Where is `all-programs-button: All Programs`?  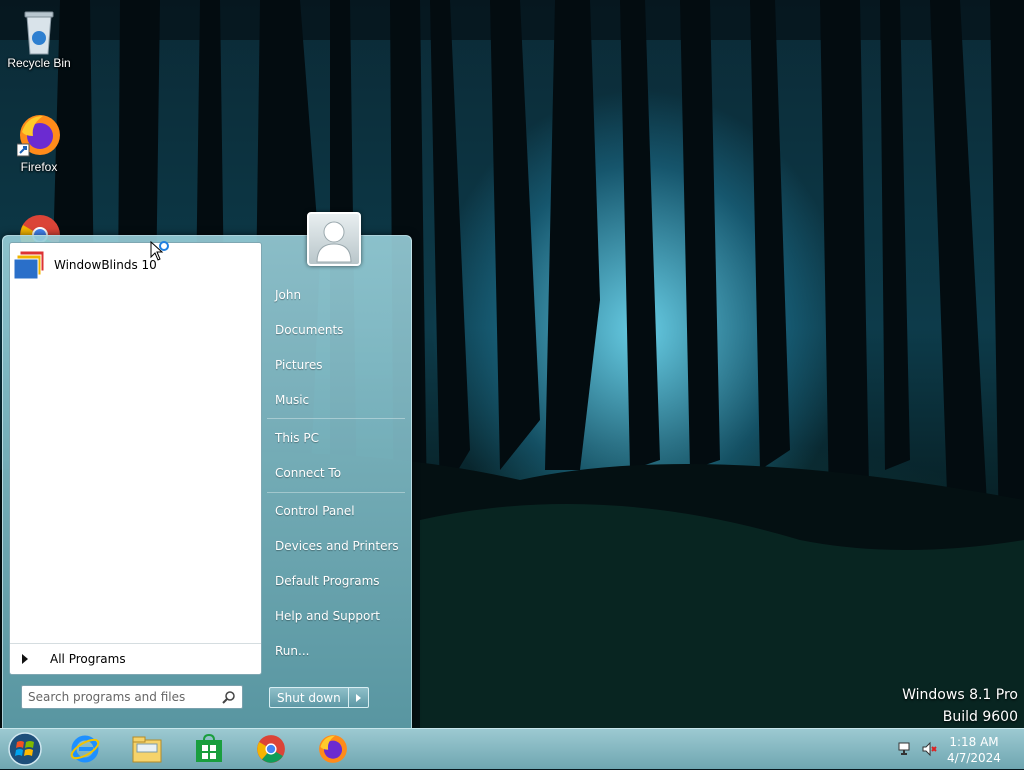 all-programs-button: All Programs is located at coordinates (135, 658).